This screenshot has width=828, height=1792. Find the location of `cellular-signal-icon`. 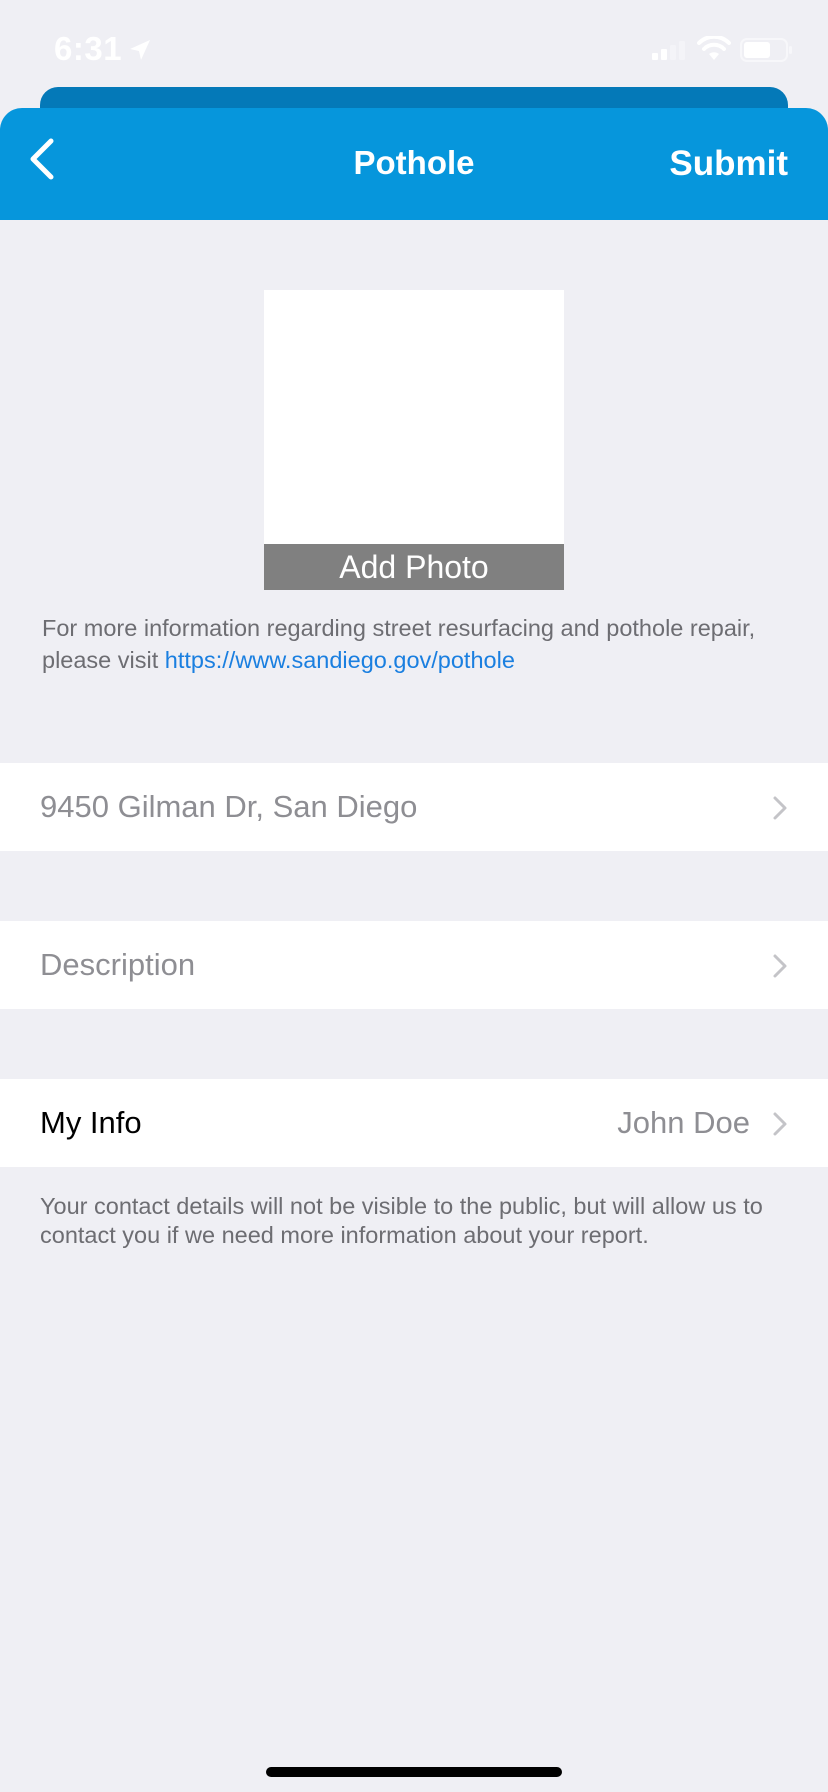

cellular-signal-icon is located at coordinates (670, 52).